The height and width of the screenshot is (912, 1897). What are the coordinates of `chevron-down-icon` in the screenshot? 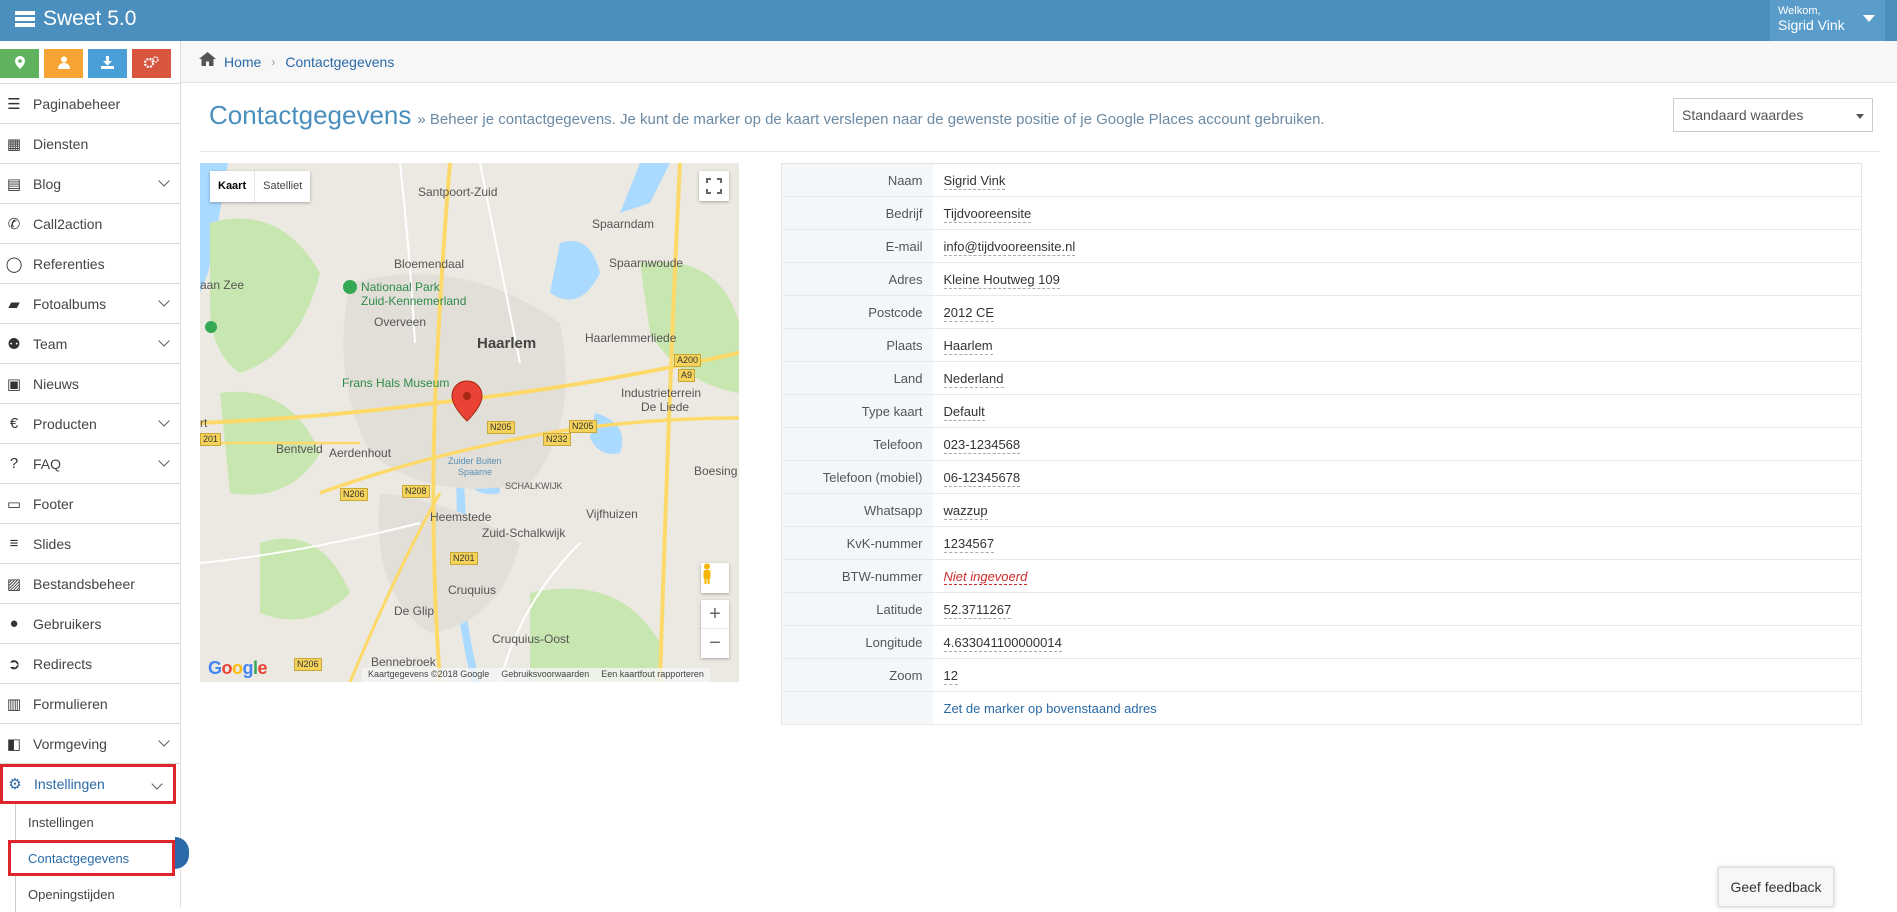 It's located at (164, 461).